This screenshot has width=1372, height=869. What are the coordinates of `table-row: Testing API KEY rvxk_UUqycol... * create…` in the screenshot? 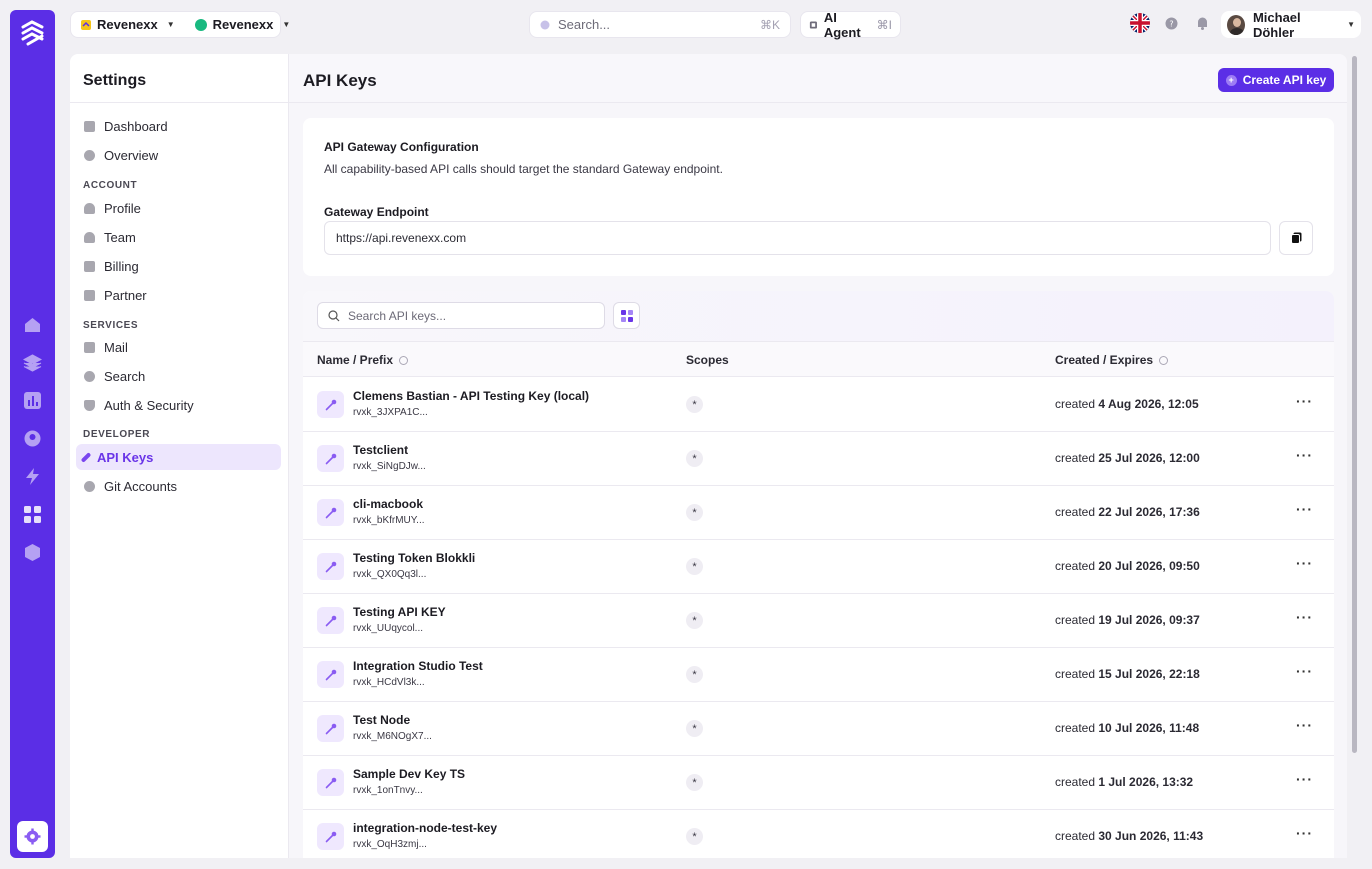 It's located at (818, 621).